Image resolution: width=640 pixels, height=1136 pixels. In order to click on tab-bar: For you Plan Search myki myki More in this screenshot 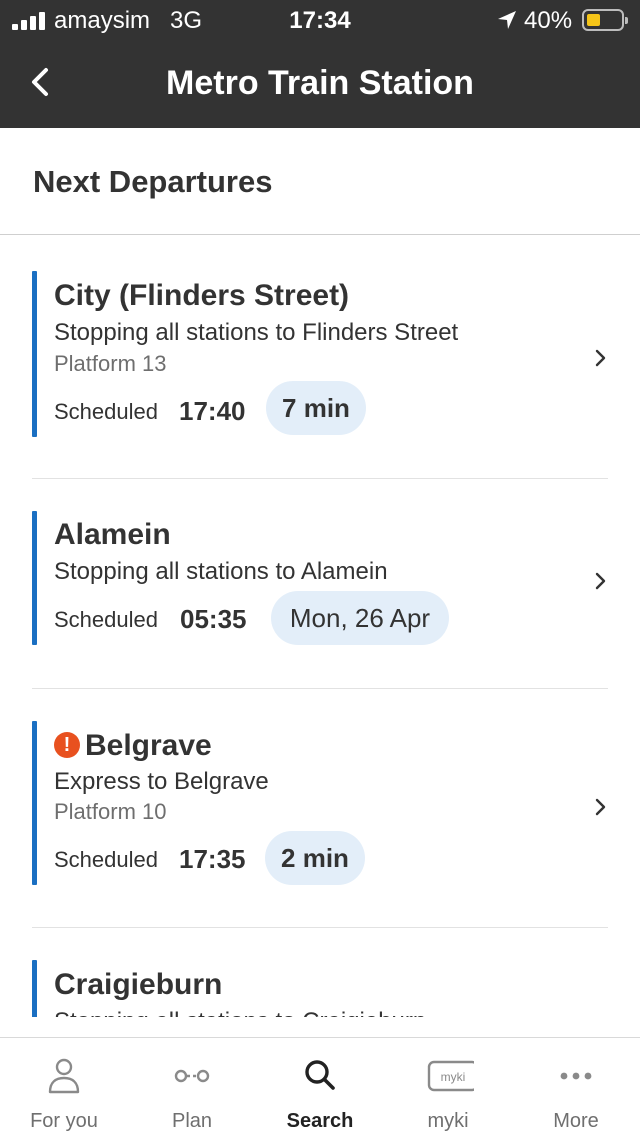, I will do `click(320, 1086)`.